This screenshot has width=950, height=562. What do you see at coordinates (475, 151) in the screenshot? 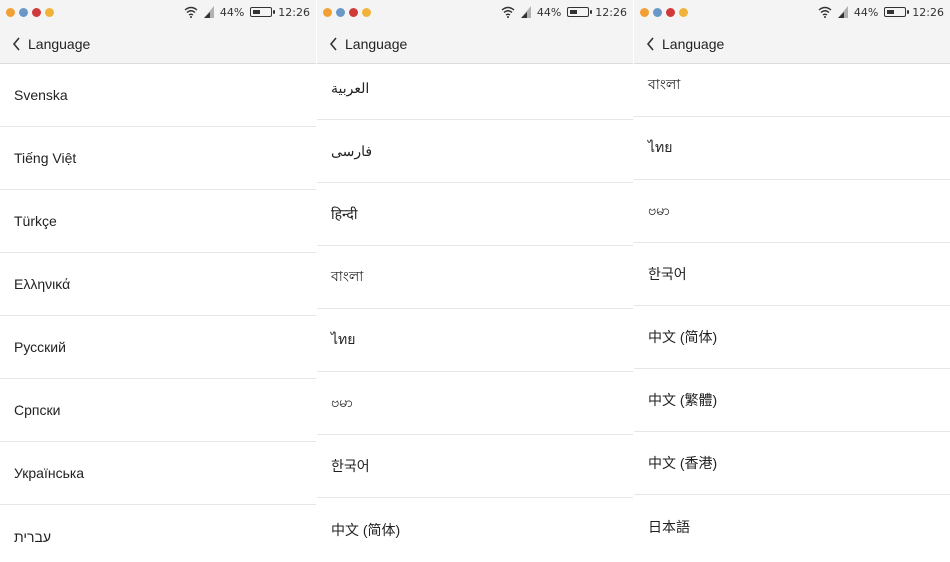
I see `language-item: فارسی` at bounding box center [475, 151].